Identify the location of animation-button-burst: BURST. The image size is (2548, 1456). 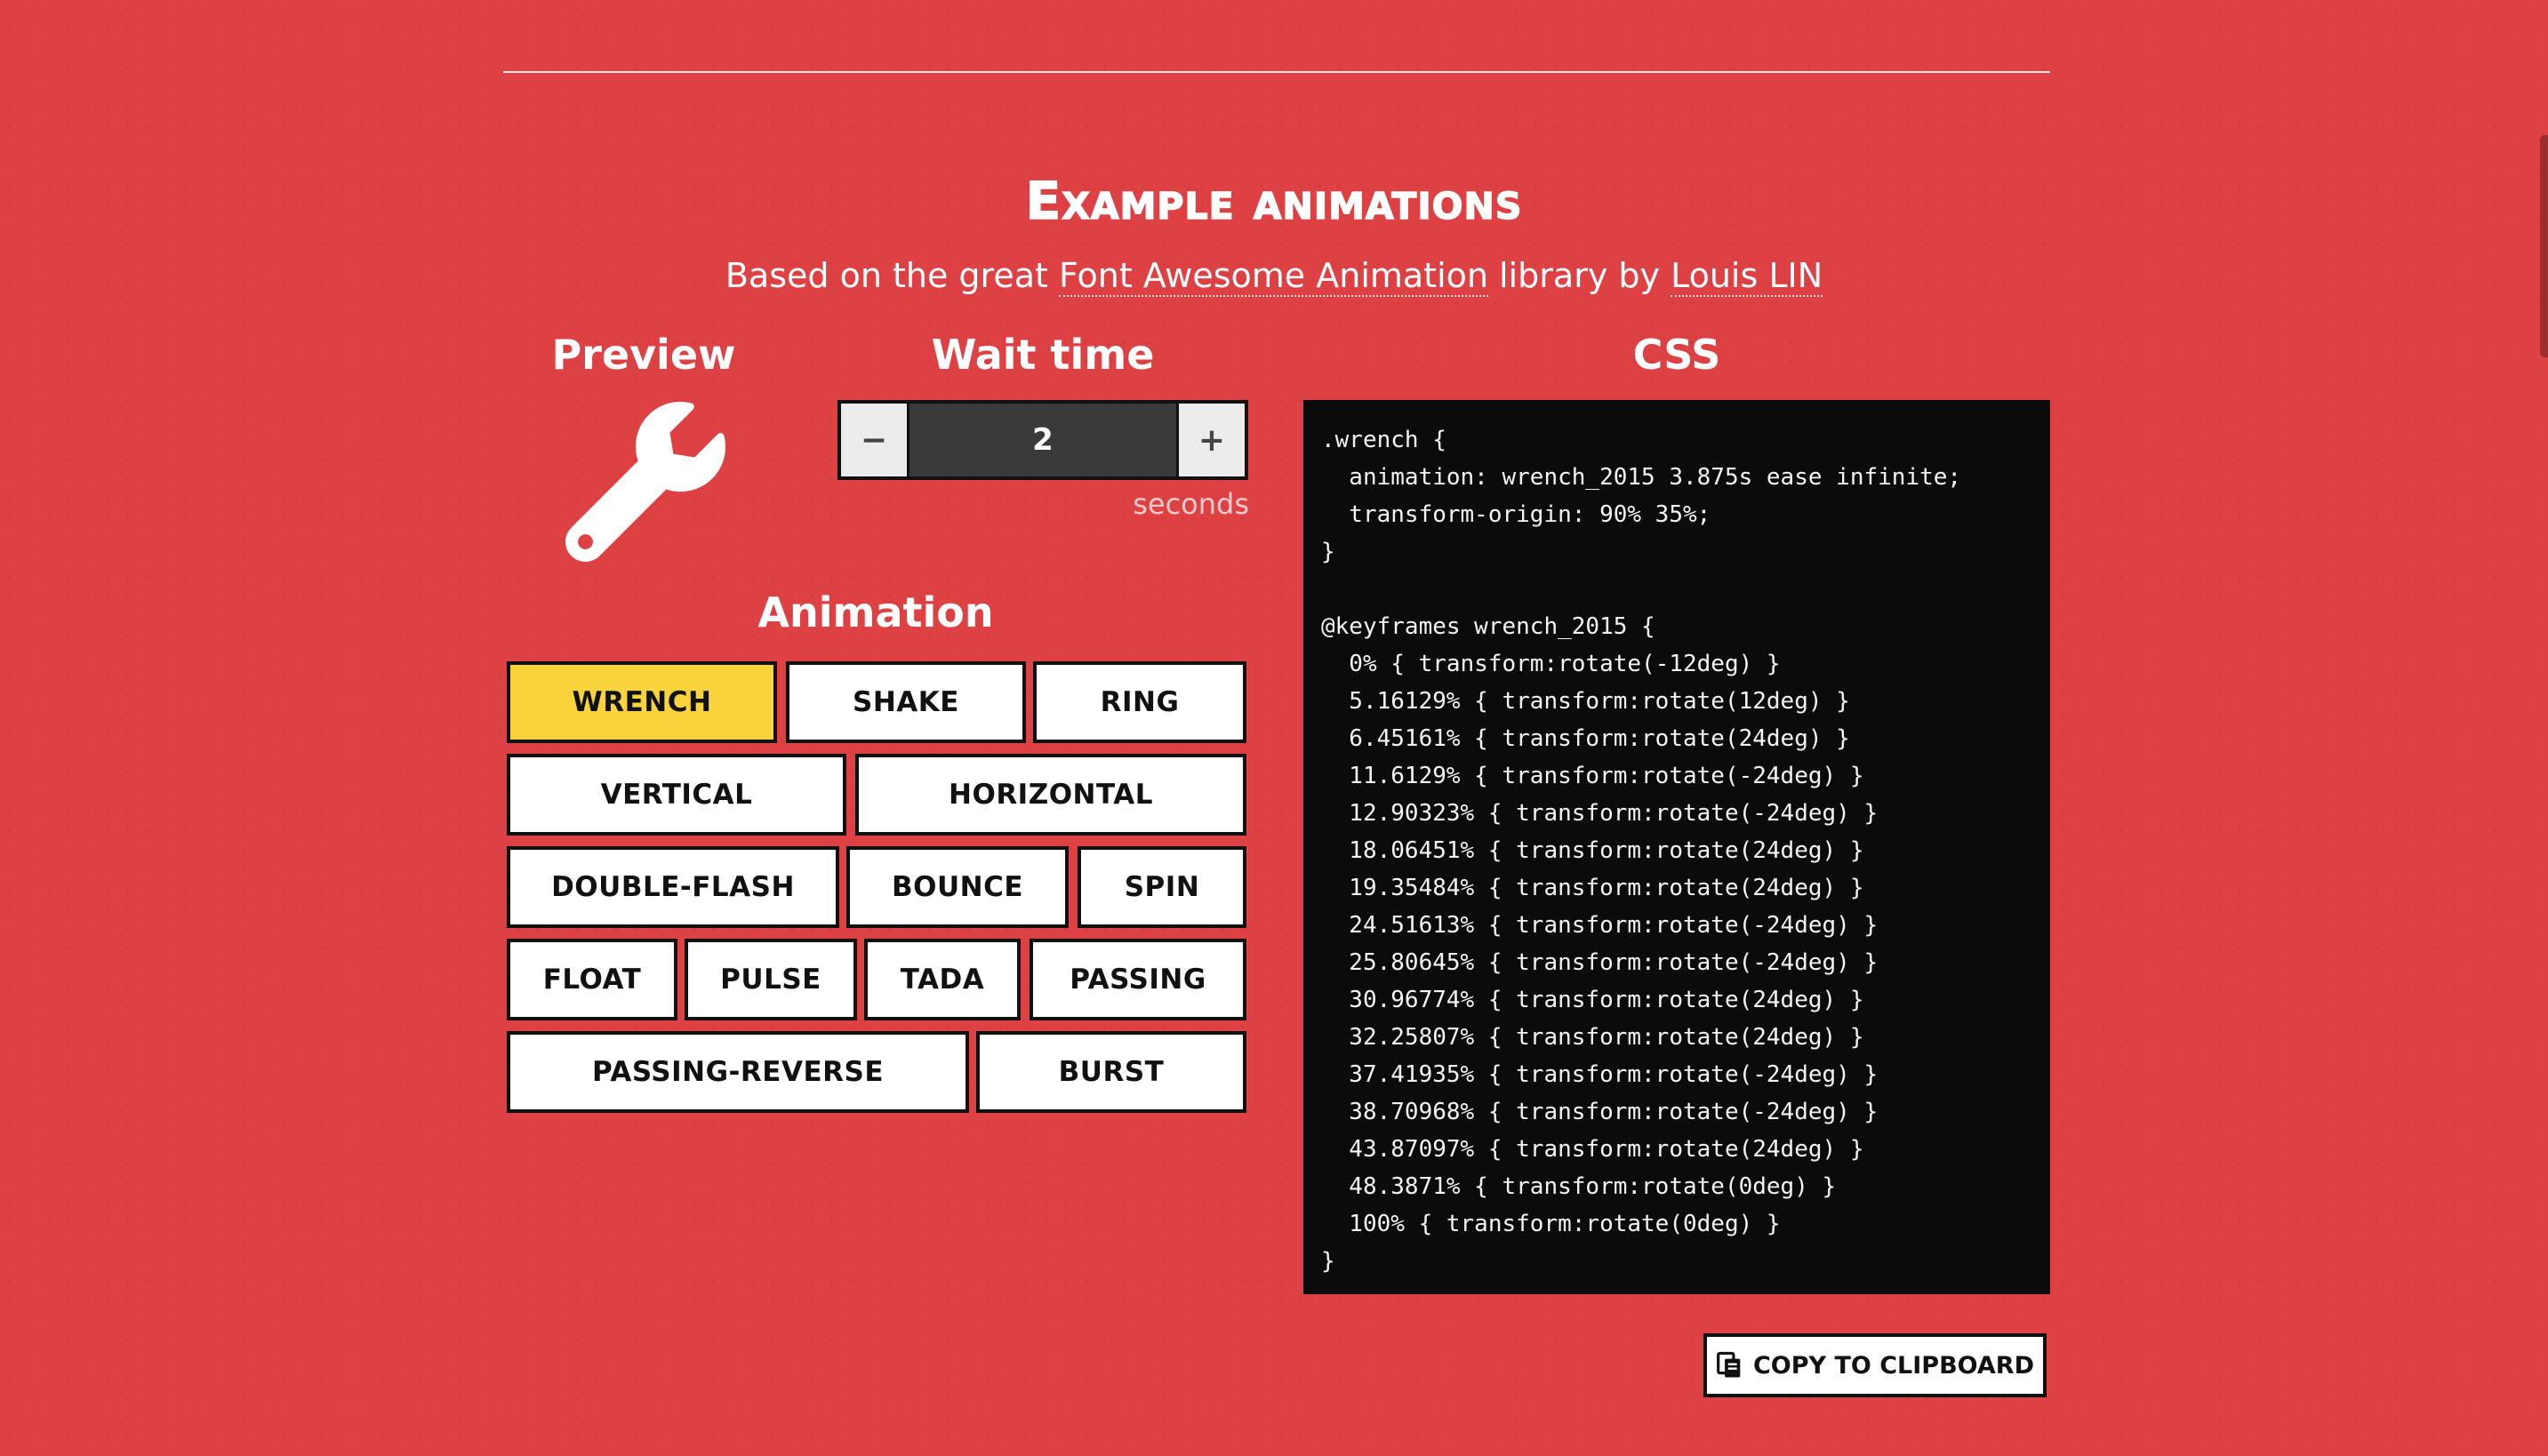
(1111, 1072).